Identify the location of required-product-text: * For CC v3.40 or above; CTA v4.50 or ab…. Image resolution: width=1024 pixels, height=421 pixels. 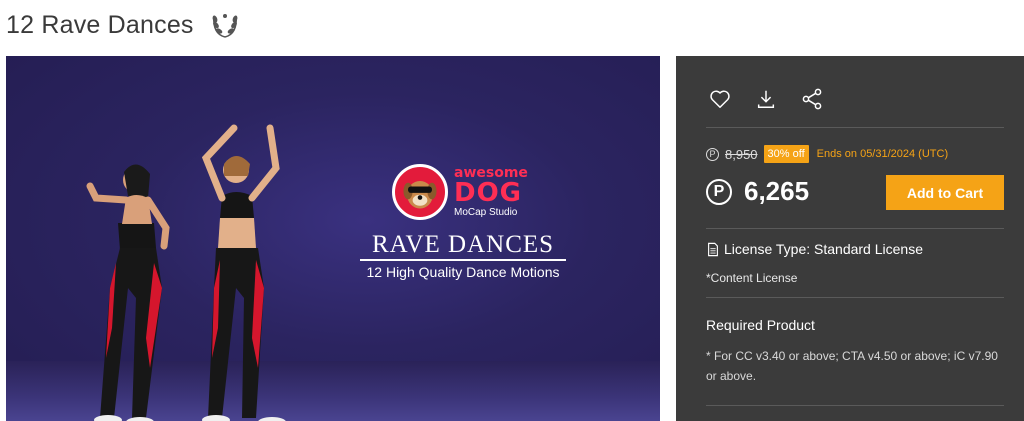
(852, 366).